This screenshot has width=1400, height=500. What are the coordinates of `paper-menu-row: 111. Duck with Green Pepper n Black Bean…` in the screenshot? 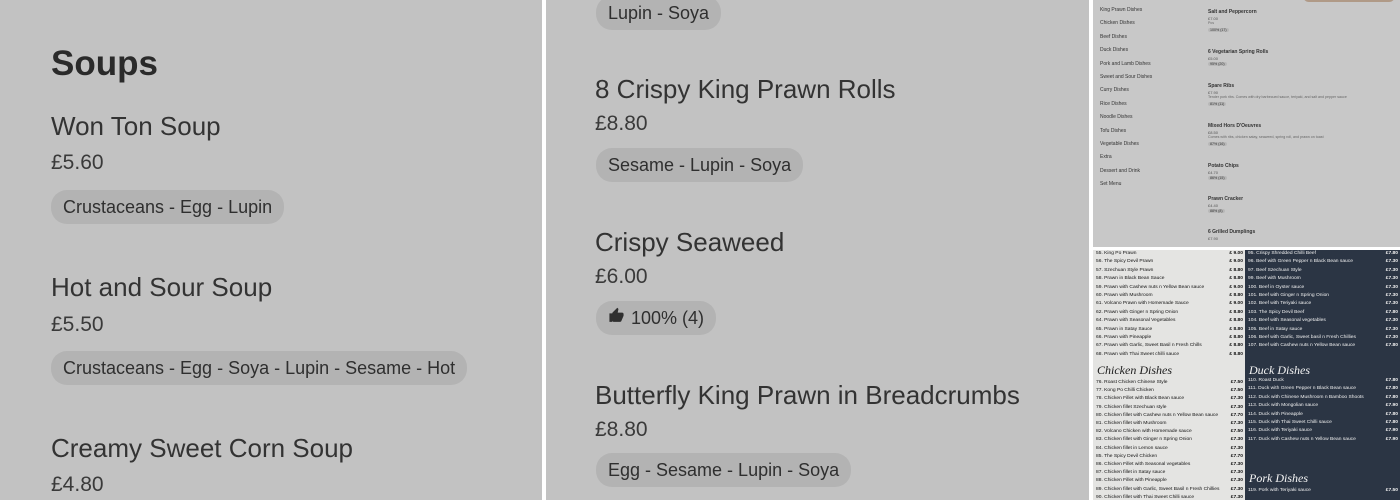 It's located at (1323, 388).